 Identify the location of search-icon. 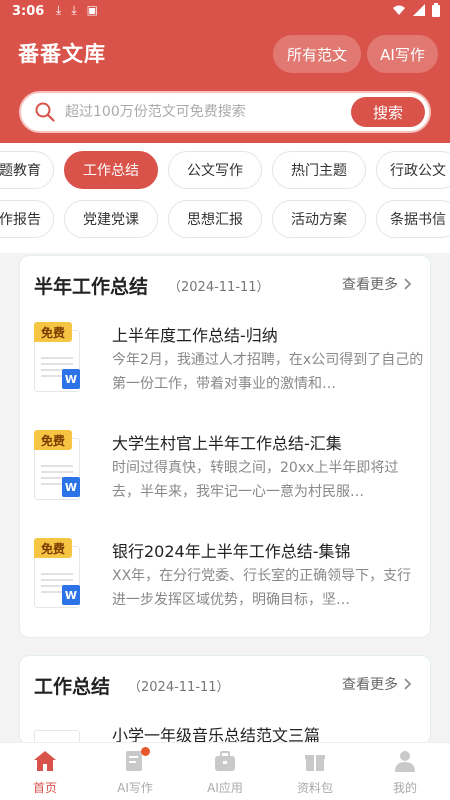
(45, 112).